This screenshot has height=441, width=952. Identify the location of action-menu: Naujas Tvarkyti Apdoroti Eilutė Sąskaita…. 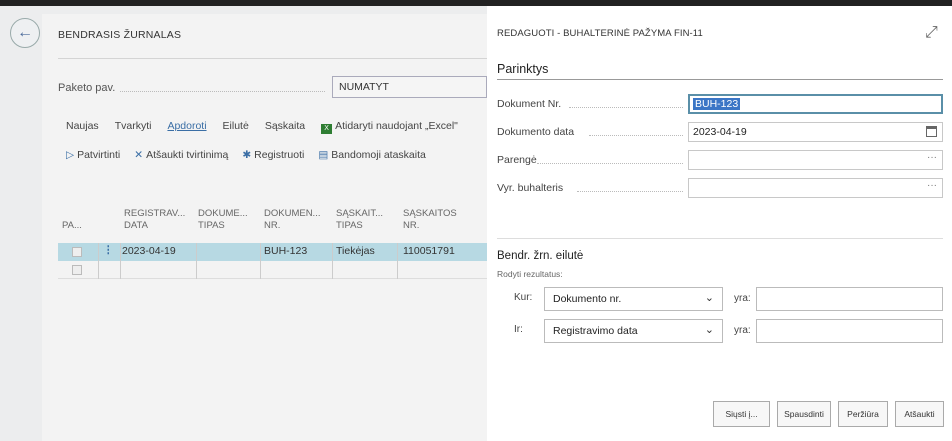
(262, 127).